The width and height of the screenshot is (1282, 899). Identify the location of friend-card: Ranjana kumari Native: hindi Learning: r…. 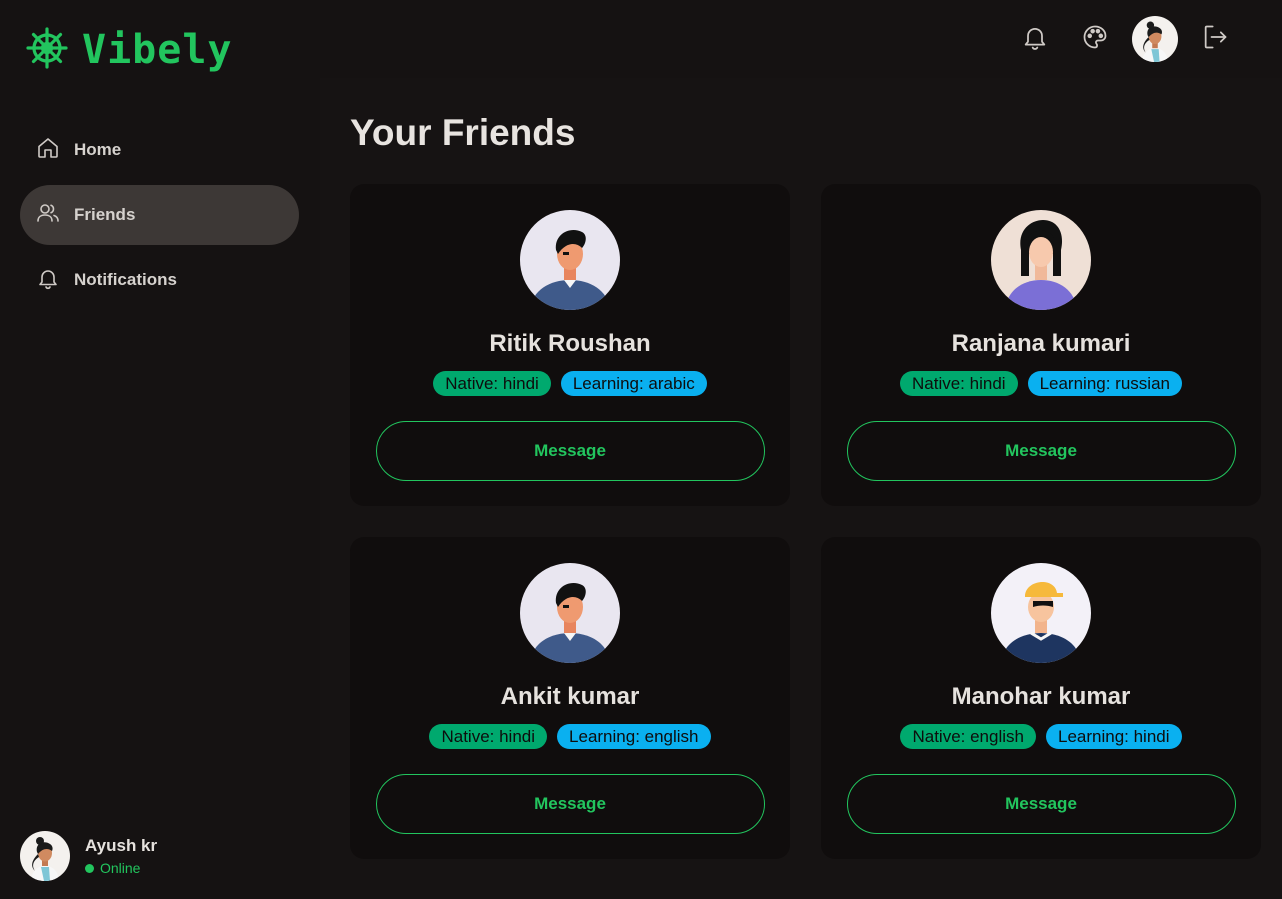
(1041, 345).